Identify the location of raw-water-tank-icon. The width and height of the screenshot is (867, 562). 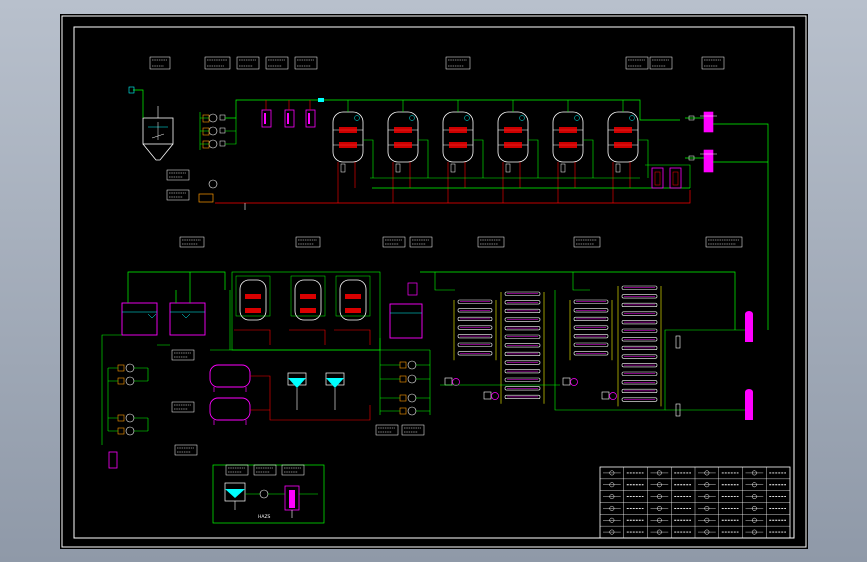
(158, 133).